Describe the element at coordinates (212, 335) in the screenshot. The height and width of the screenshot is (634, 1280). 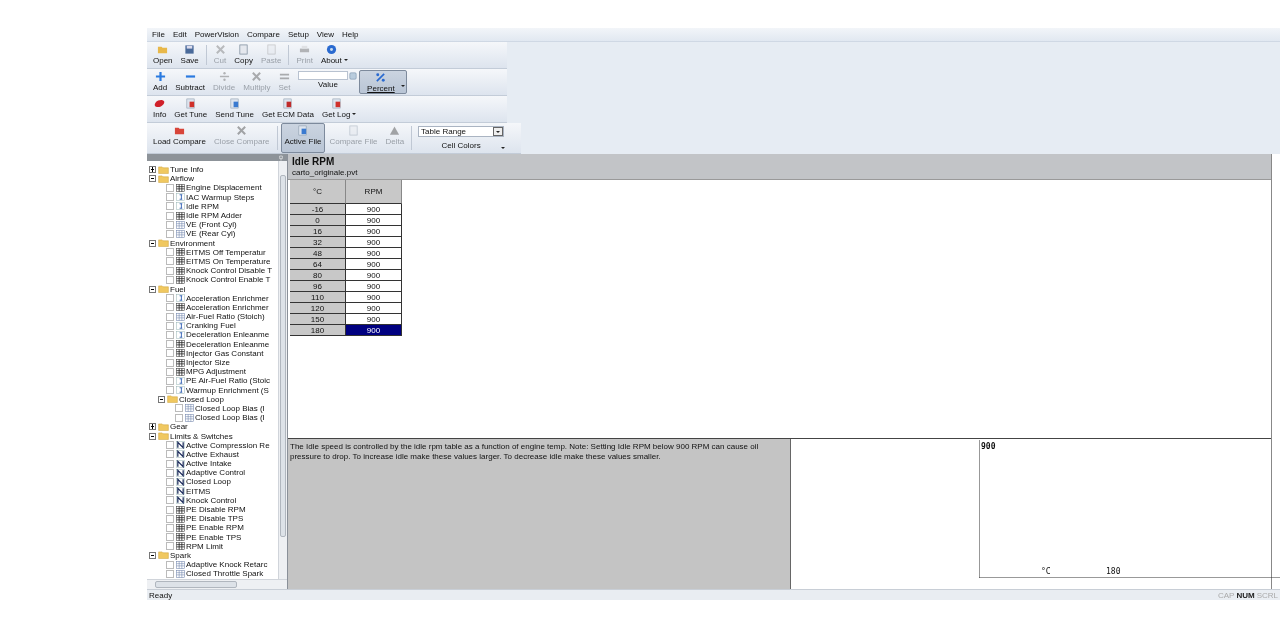
I see `tree-item: Deceleration Enleanme` at that location.